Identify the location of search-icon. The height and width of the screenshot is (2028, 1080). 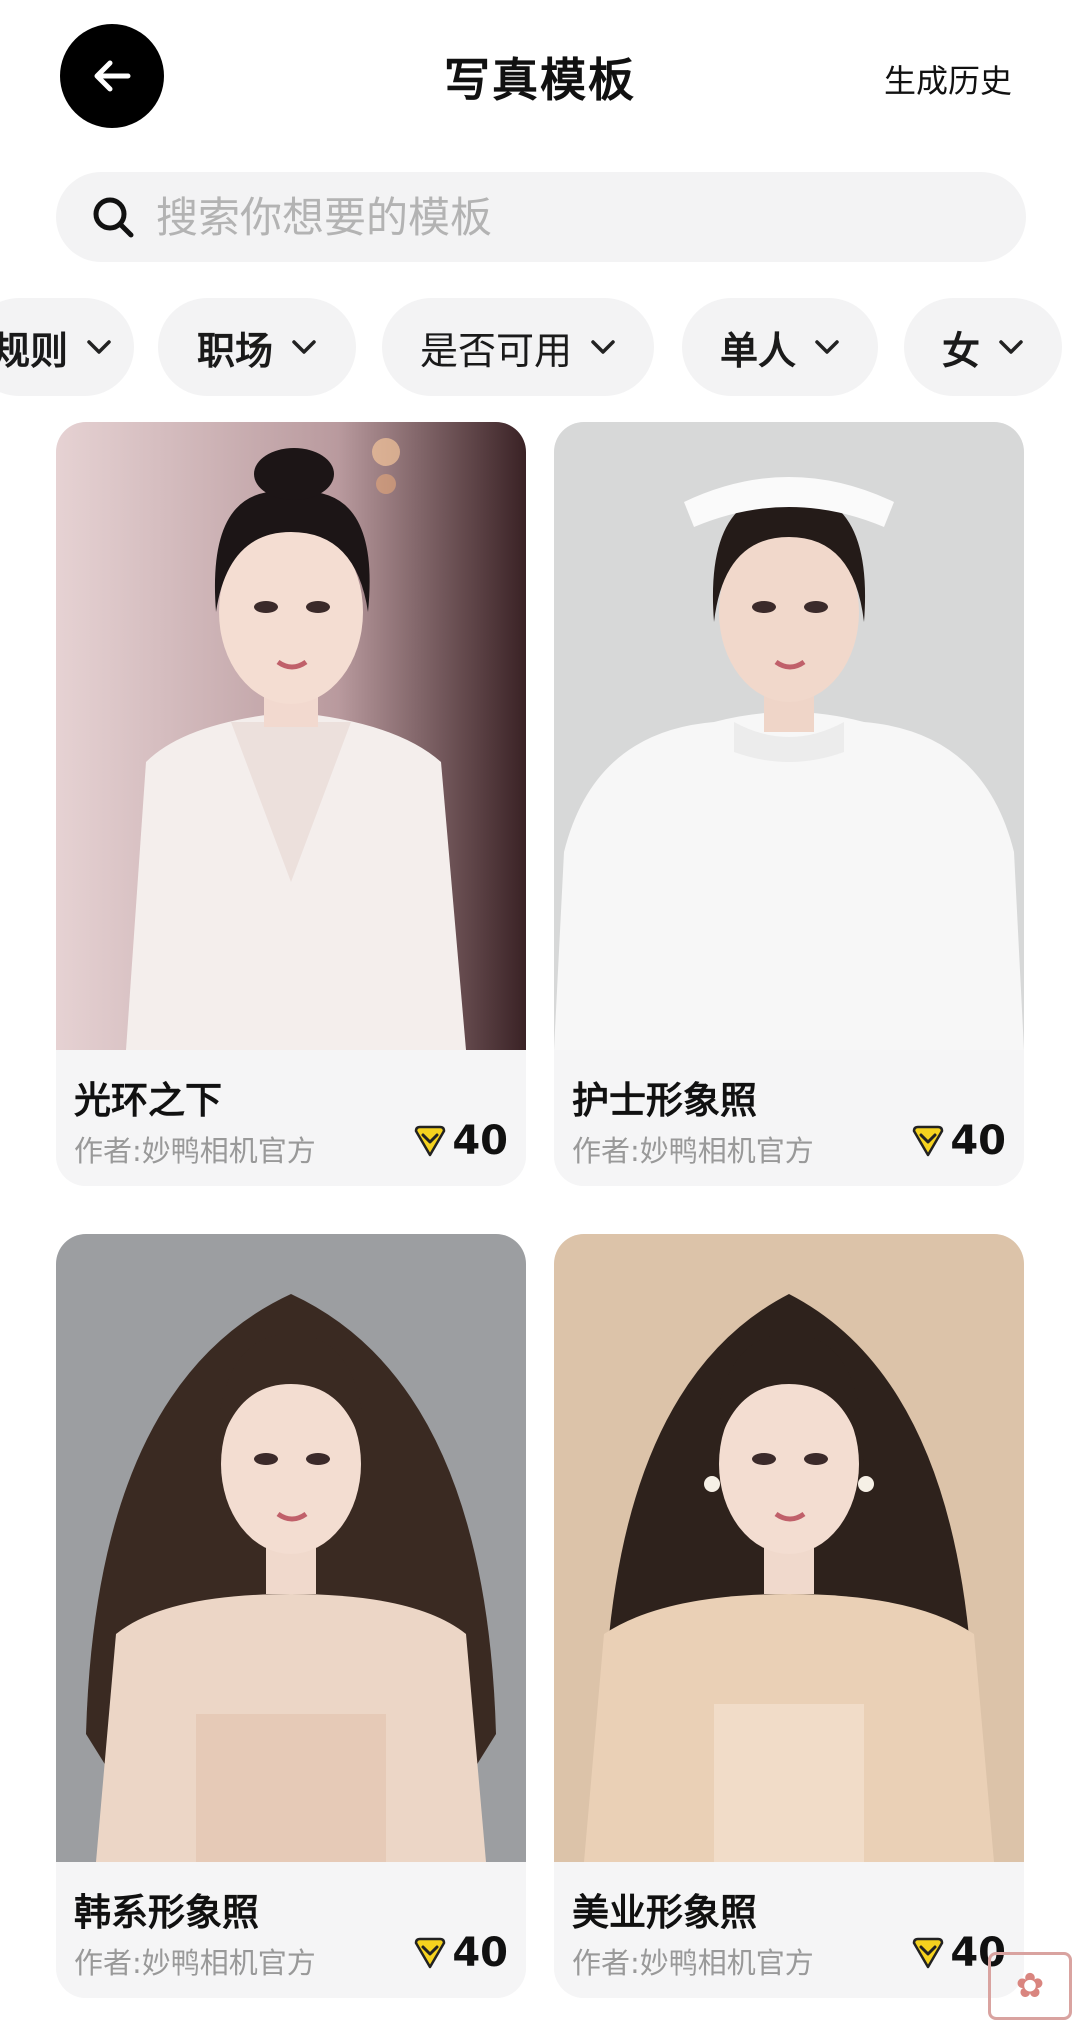
(113, 217).